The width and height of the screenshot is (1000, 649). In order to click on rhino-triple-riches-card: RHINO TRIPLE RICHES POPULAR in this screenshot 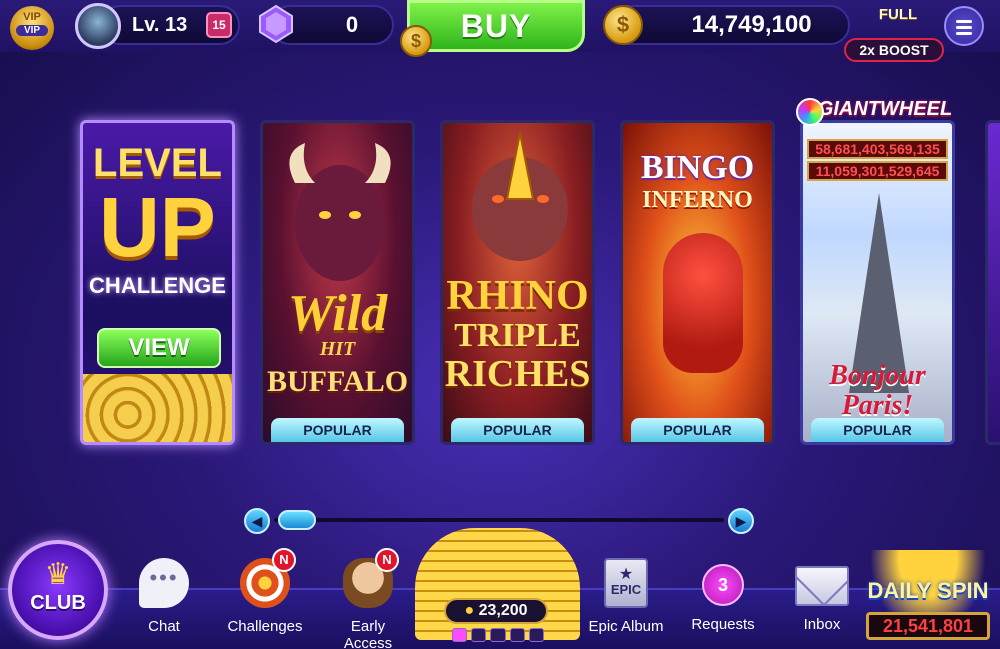, I will do `click(517, 282)`.